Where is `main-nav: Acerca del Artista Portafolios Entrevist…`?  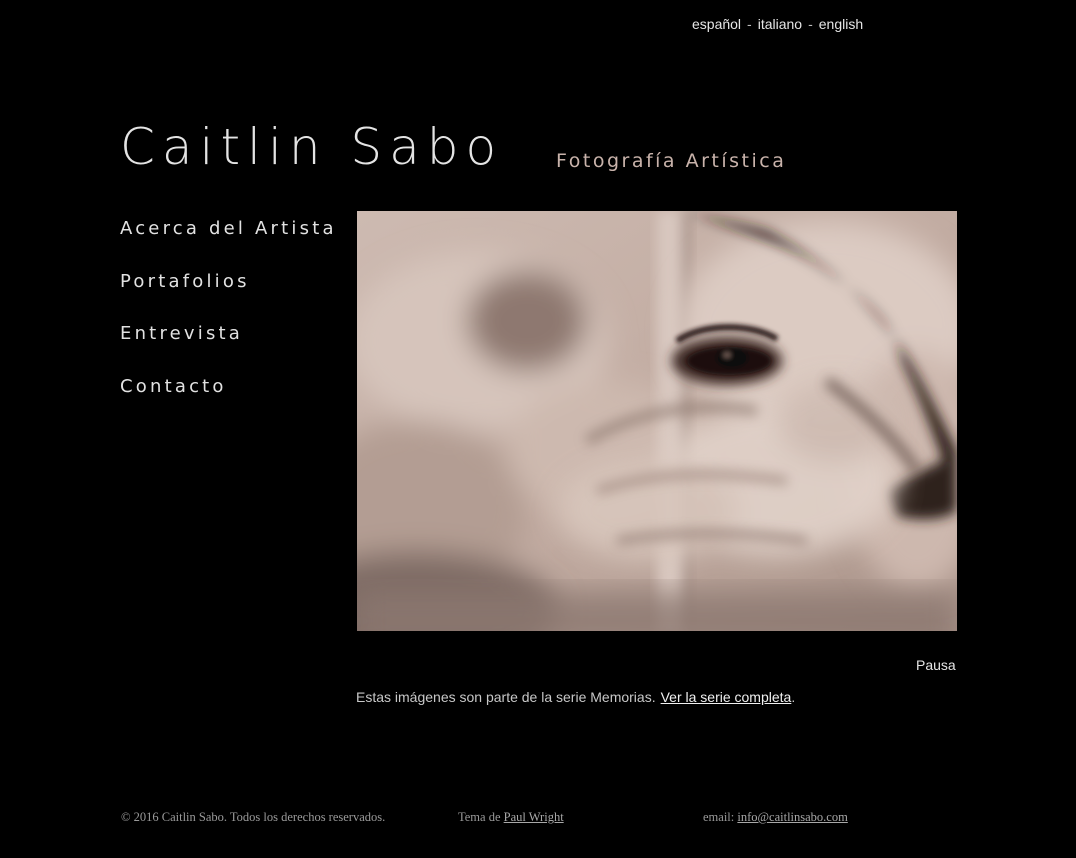 main-nav: Acerca del Artista Portafolios Entrevist… is located at coordinates (228, 323).